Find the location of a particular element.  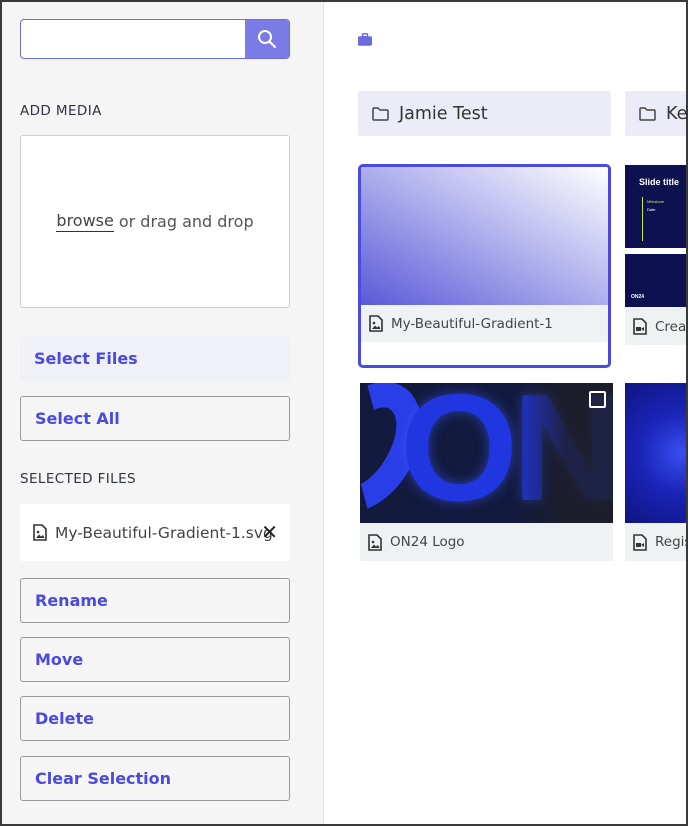

slide-thumbnail: Slide title Milestone Date ON24 is located at coordinates (655, 236).